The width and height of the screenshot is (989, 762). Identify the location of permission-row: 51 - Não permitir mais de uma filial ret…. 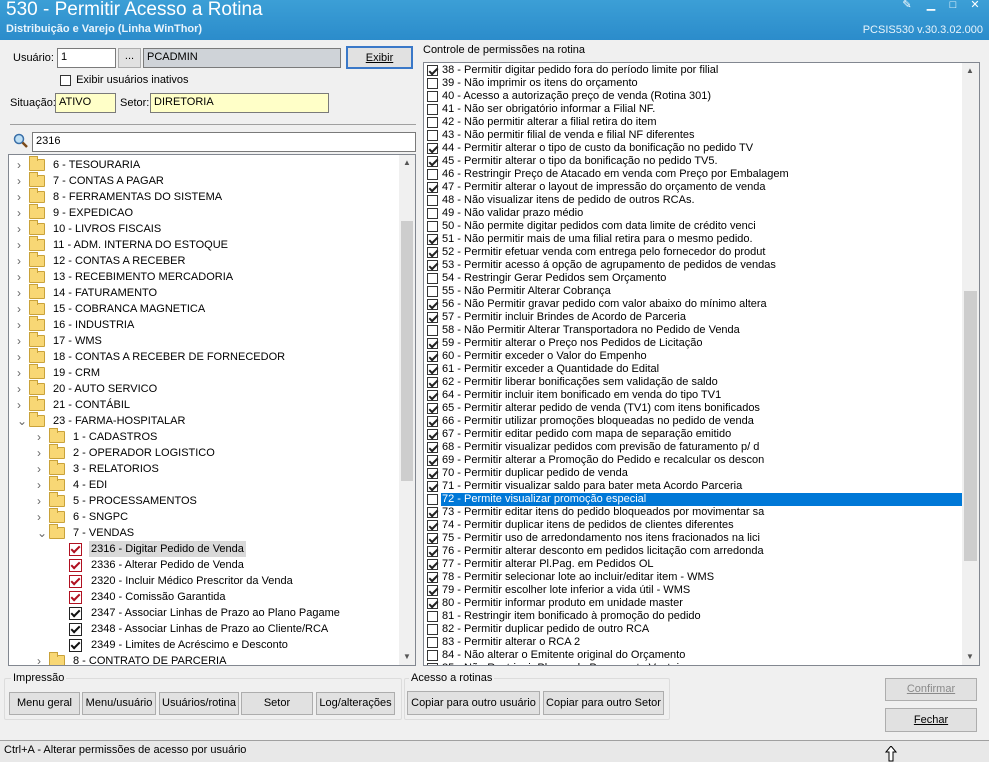
(693, 239).